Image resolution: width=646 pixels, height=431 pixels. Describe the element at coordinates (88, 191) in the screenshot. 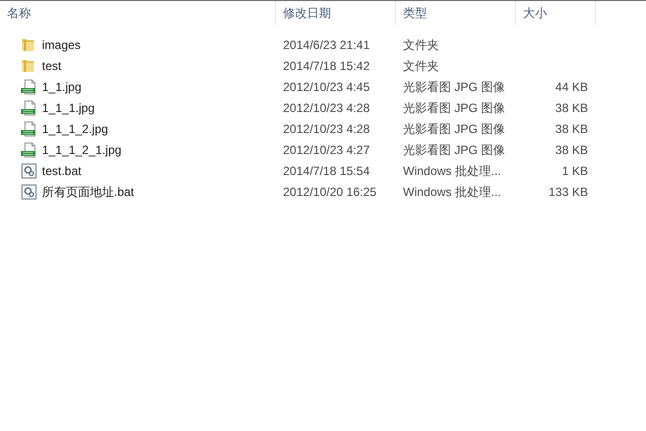

I see `file-name: 所有页面地址.bat` at that location.